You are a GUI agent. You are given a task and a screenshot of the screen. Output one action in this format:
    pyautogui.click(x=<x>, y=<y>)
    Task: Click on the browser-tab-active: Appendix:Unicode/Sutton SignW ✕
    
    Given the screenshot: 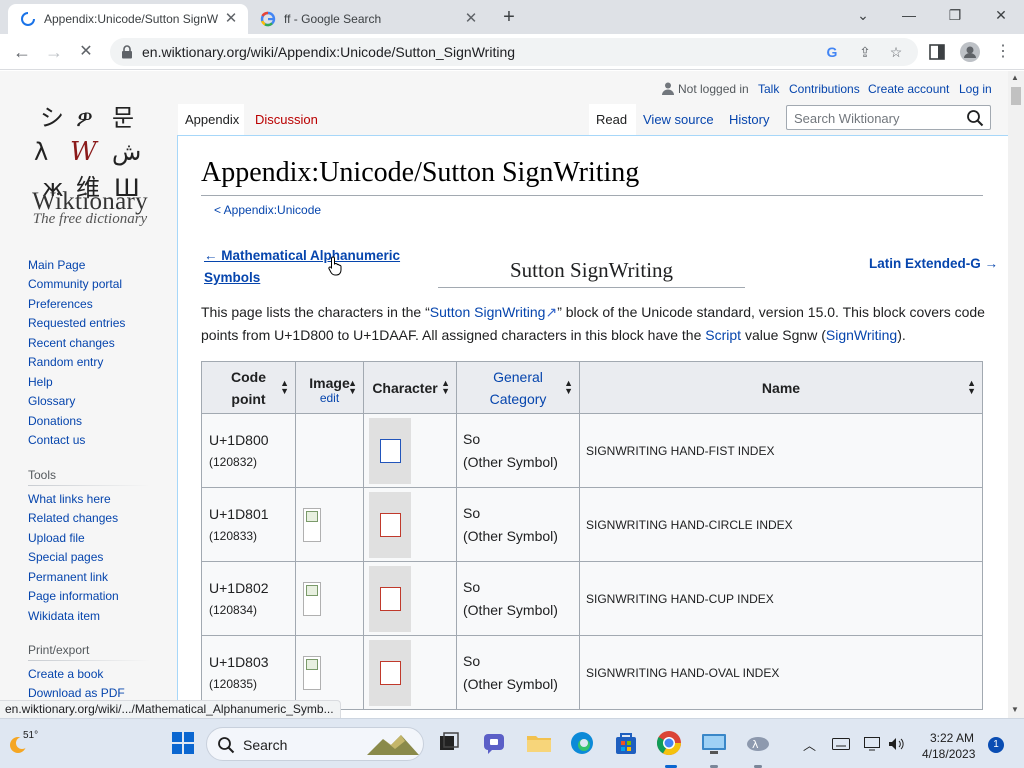 What is the action you would take?
    pyautogui.click(x=128, y=19)
    